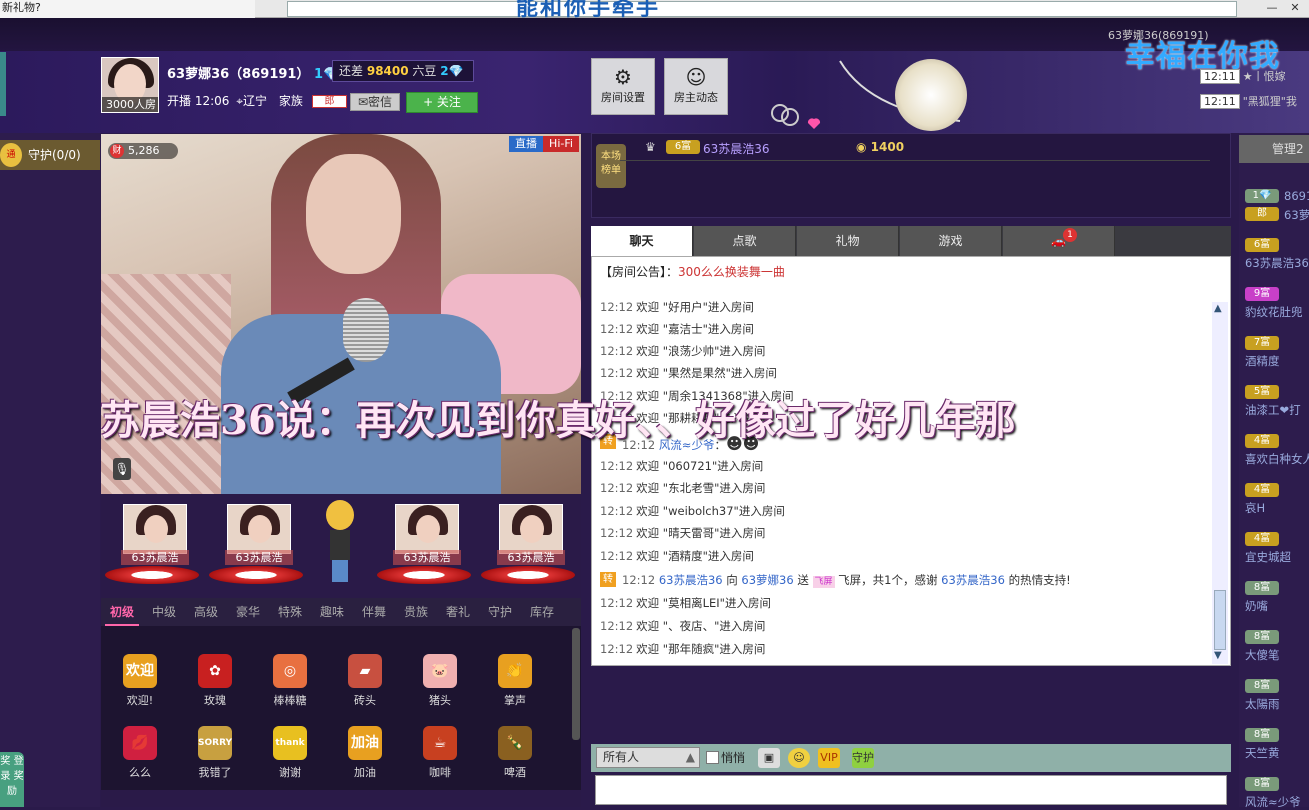 Image resolution: width=1309 pixels, height=810 pixels. Describe the element at coordinates (576, 684) in the screenshot. I see `gift-scrollbar` at that location.